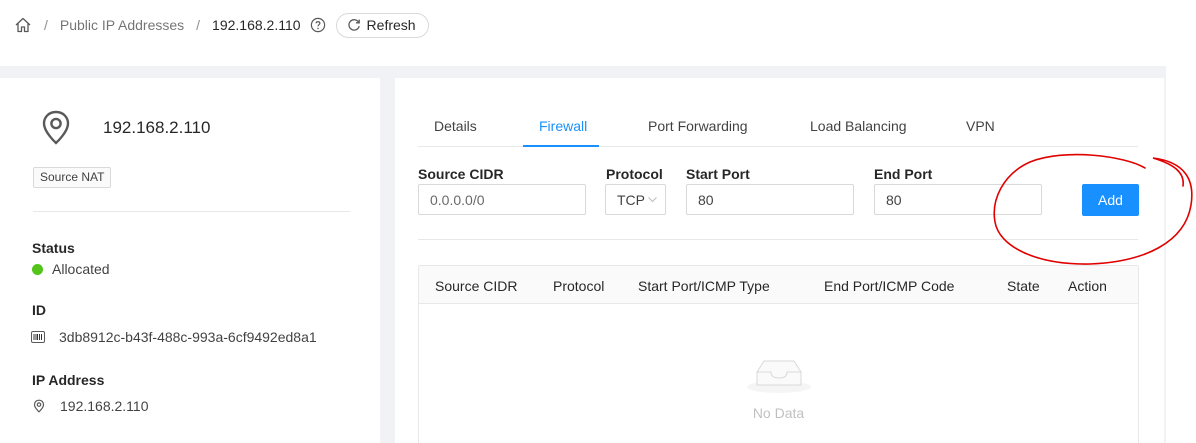 This screenshot has height=443, width=1196. What do you see at coordinates (23, 25) in the screenshot?
I see `home-icon` at bounding box center [23, 25].